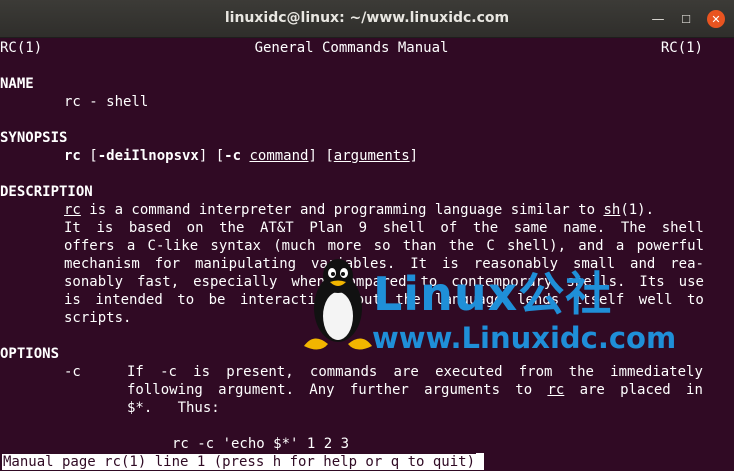 This screenshot has width=734, height=471. Describe the element at coordinates (135, 372) in the screenshot. I see `word: If` at that location.